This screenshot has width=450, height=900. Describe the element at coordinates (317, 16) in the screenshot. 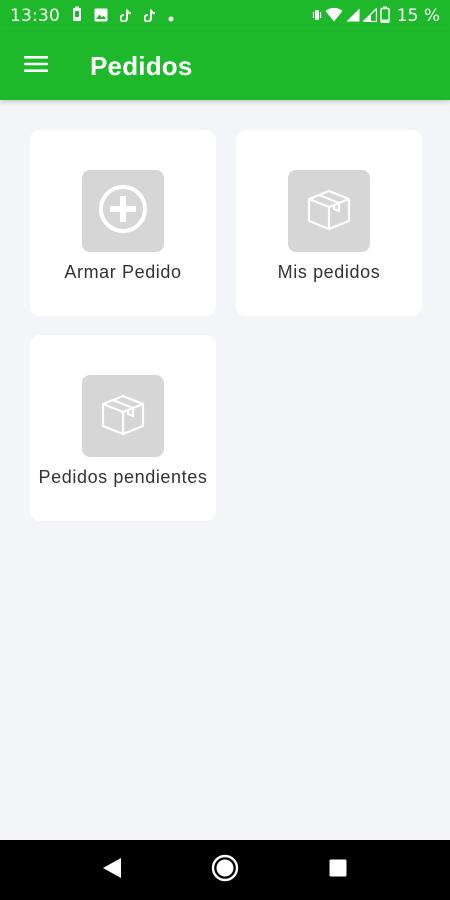

I see `vibrate-icon` at that location.